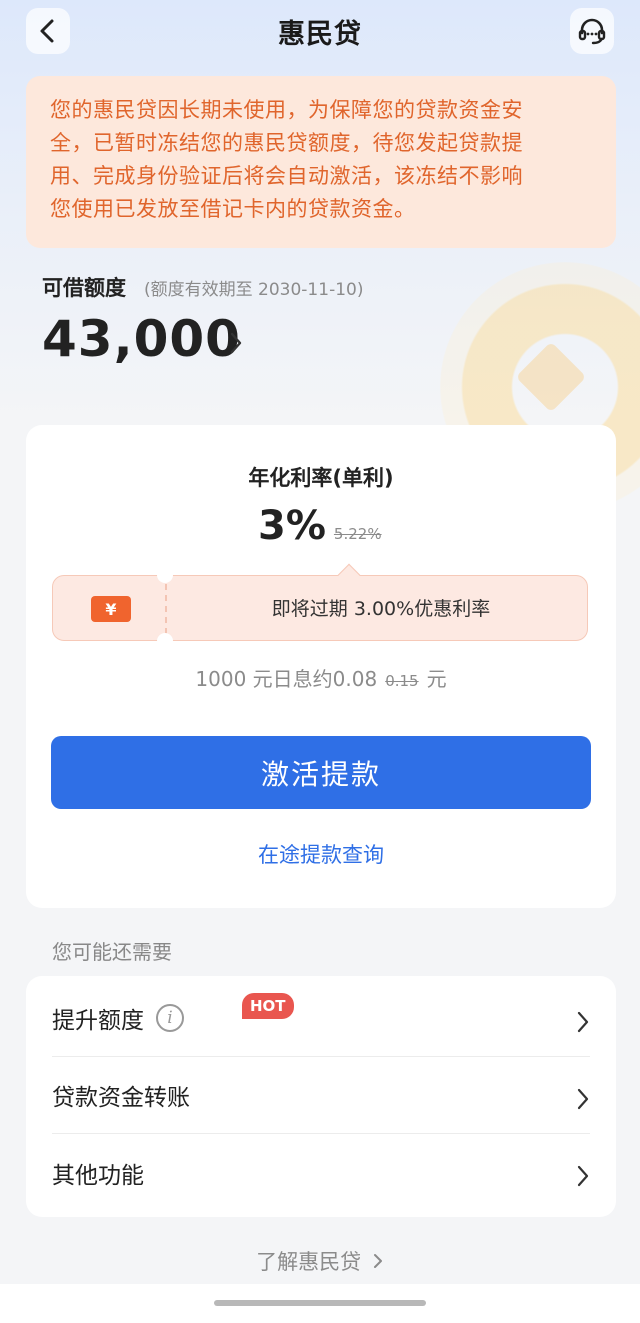 Image resolution: width=640 pixels, height=1323 pixels. What do you see at coordinates (321, 1172) in the screenshot?
I see `list-item-other-functions: 其他功能` at bounding box center [321, 1172].